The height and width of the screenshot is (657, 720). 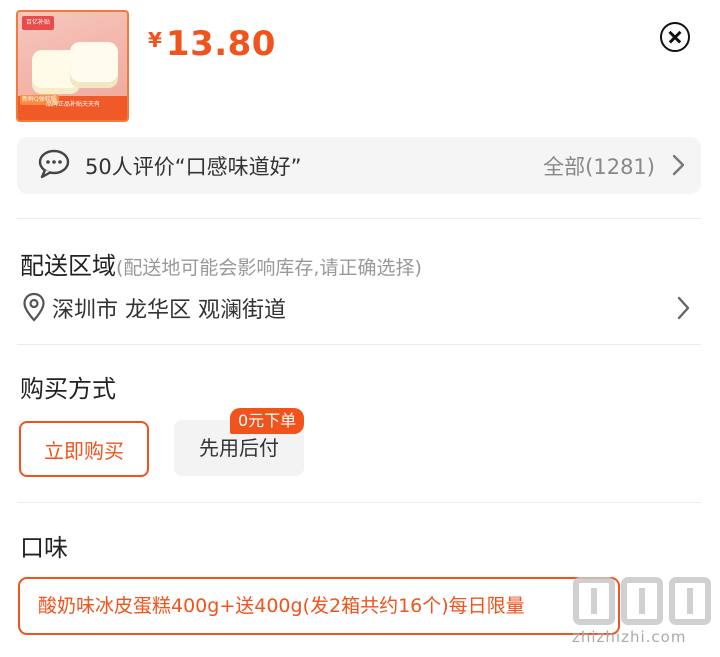 What do you see at coordinates (94, 65) in the screenshot?
I see `cake-image` at bounding box center [94, 65].